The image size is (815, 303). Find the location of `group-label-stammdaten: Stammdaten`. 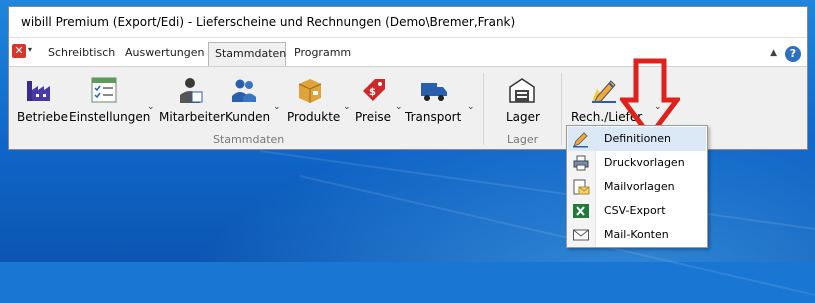

group-label-stammdaten: Stammdaten is located at coordinates (249, 139).